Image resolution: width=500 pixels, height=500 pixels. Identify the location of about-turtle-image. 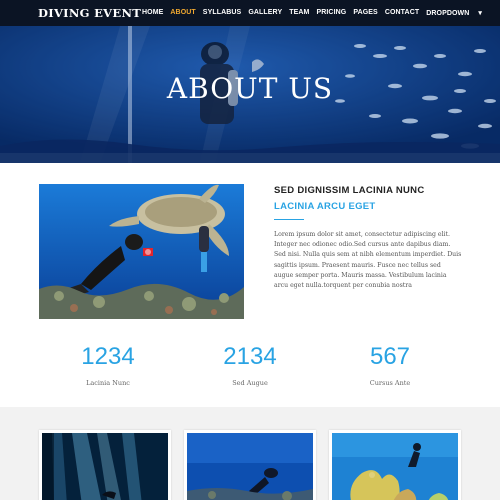
(141, 251).